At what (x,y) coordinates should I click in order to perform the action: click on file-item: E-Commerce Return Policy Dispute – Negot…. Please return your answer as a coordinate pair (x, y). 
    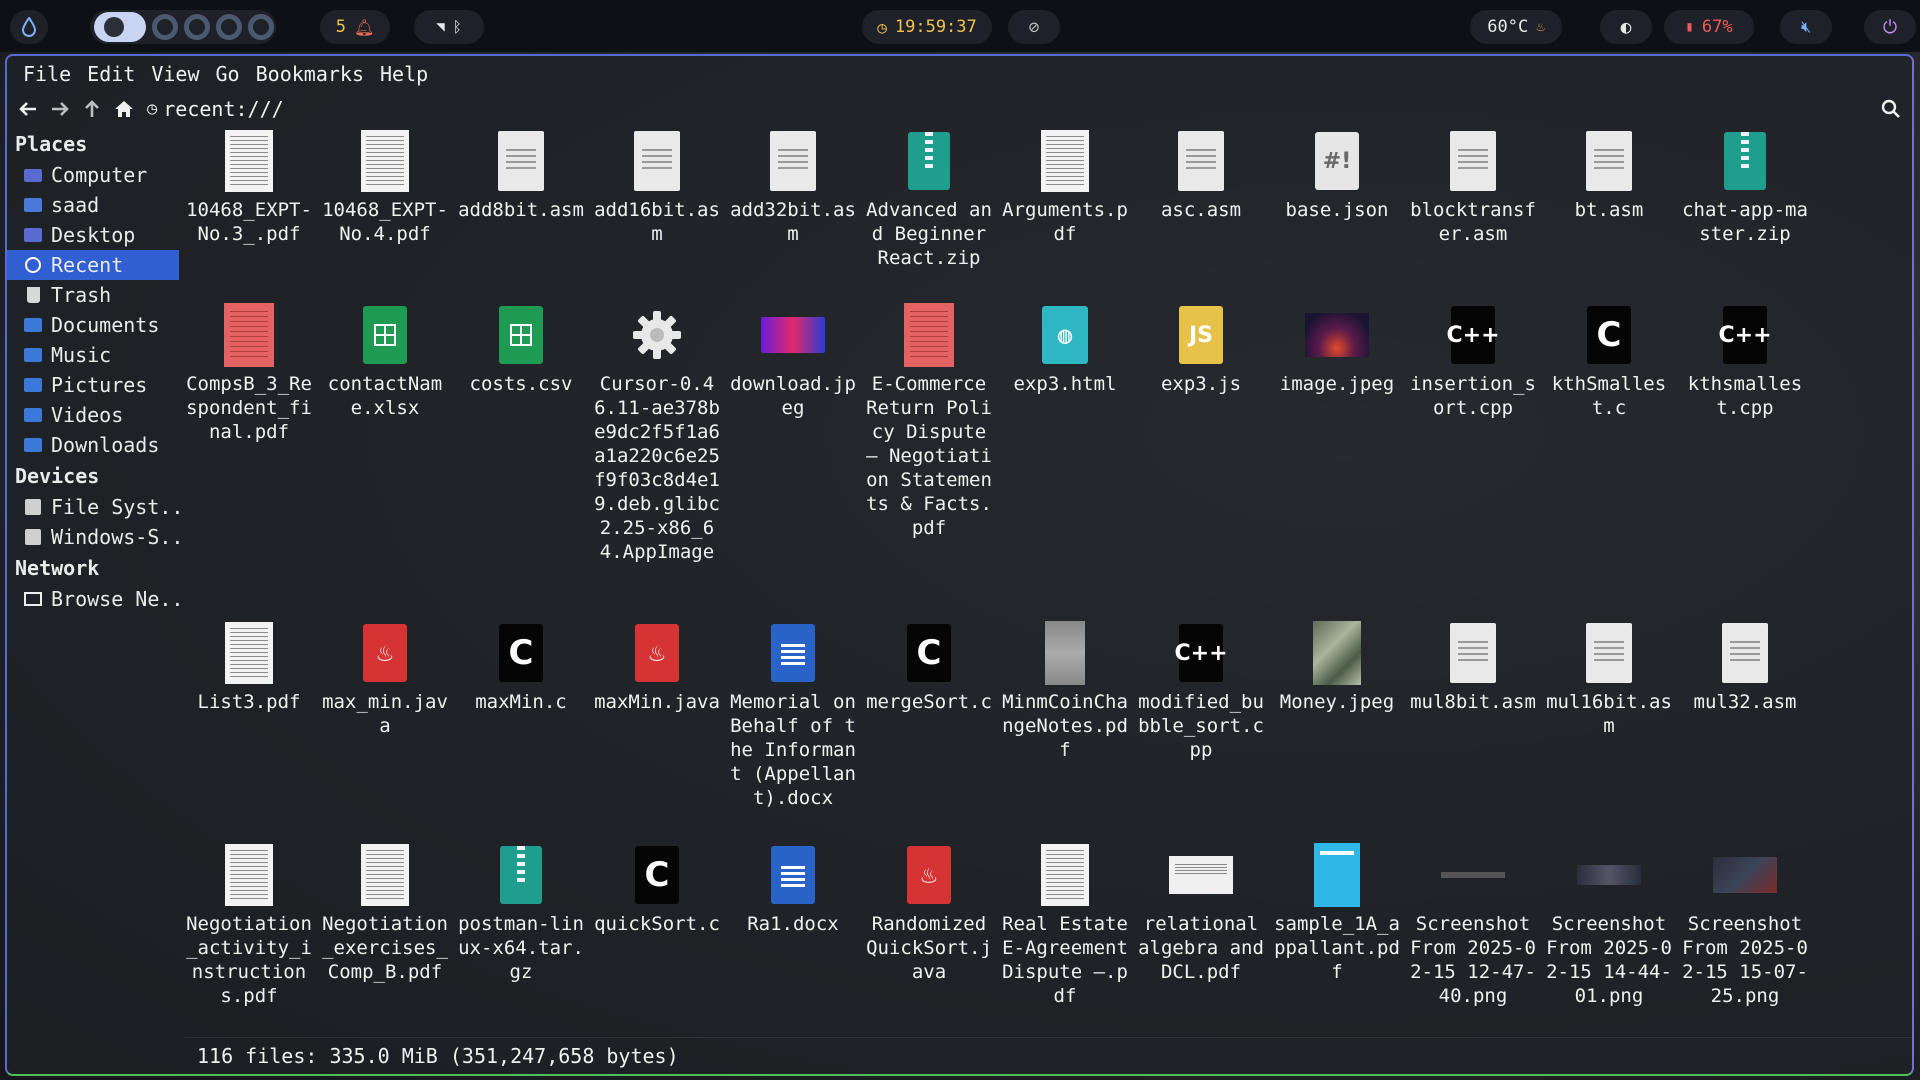
    Looking at the image, I should click on (929, 421).